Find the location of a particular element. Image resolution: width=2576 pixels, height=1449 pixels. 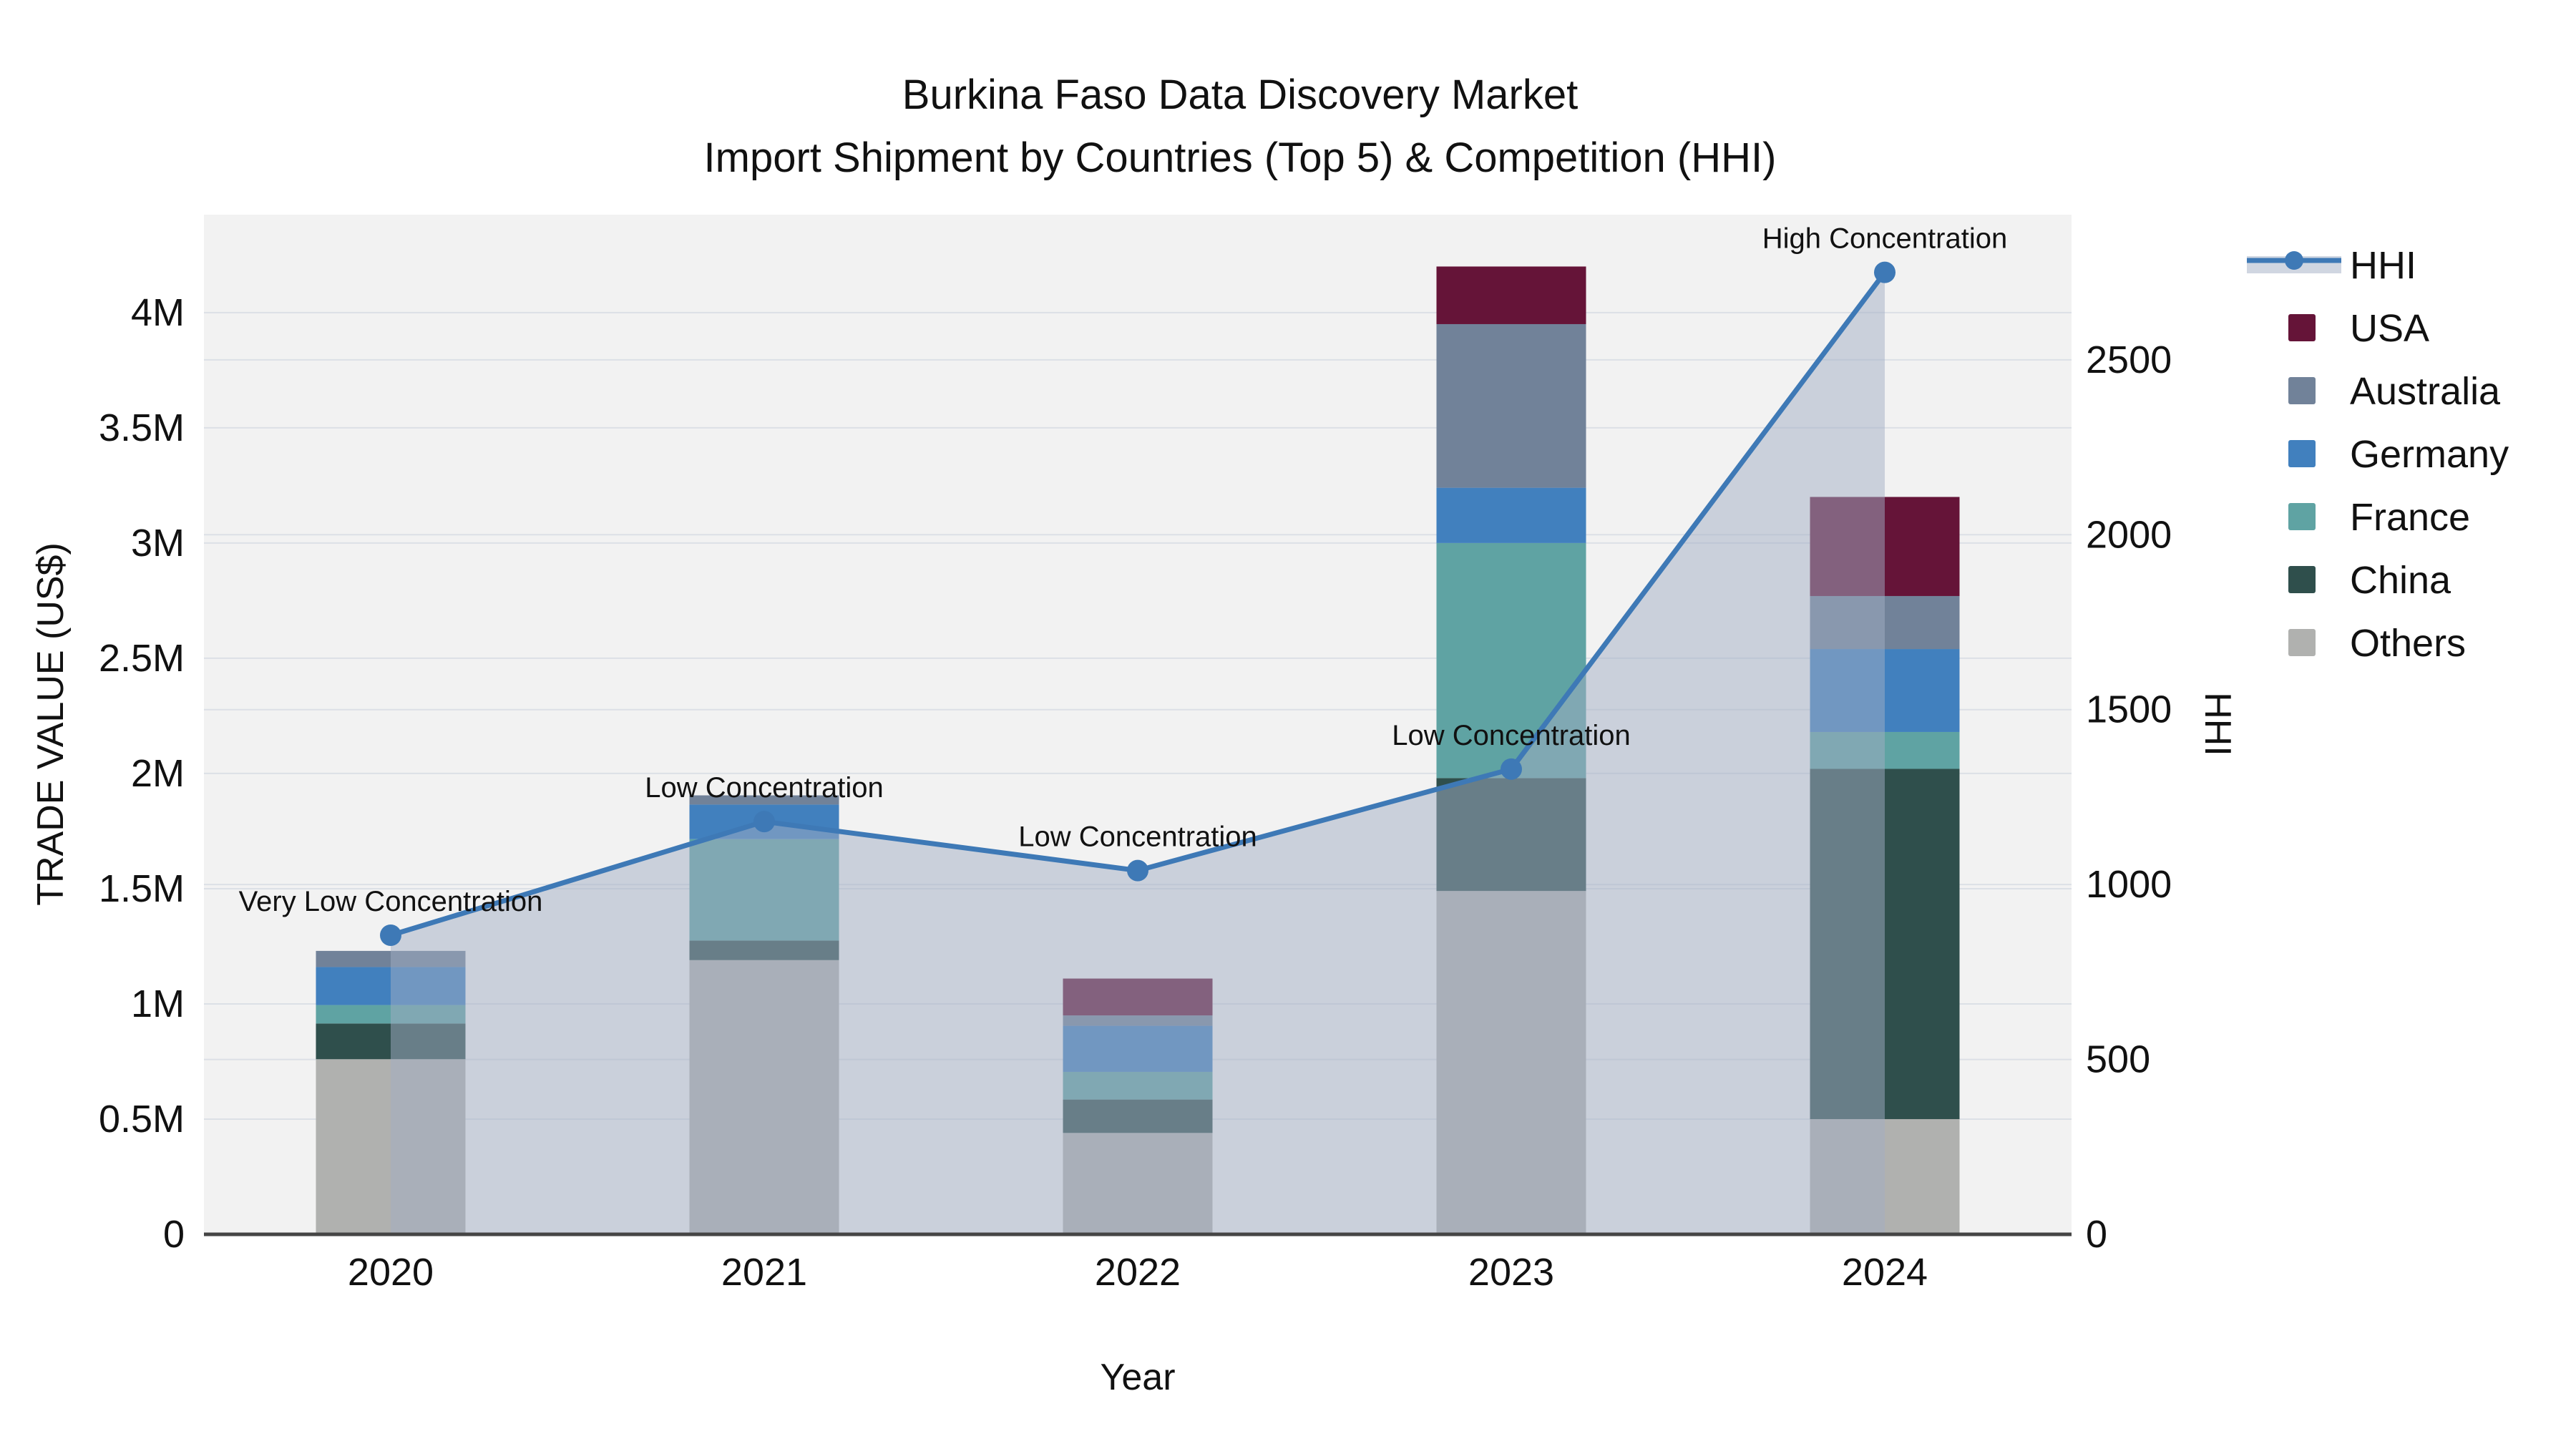

bar-segment-2023-usa is located at coordinates (1511, 295).